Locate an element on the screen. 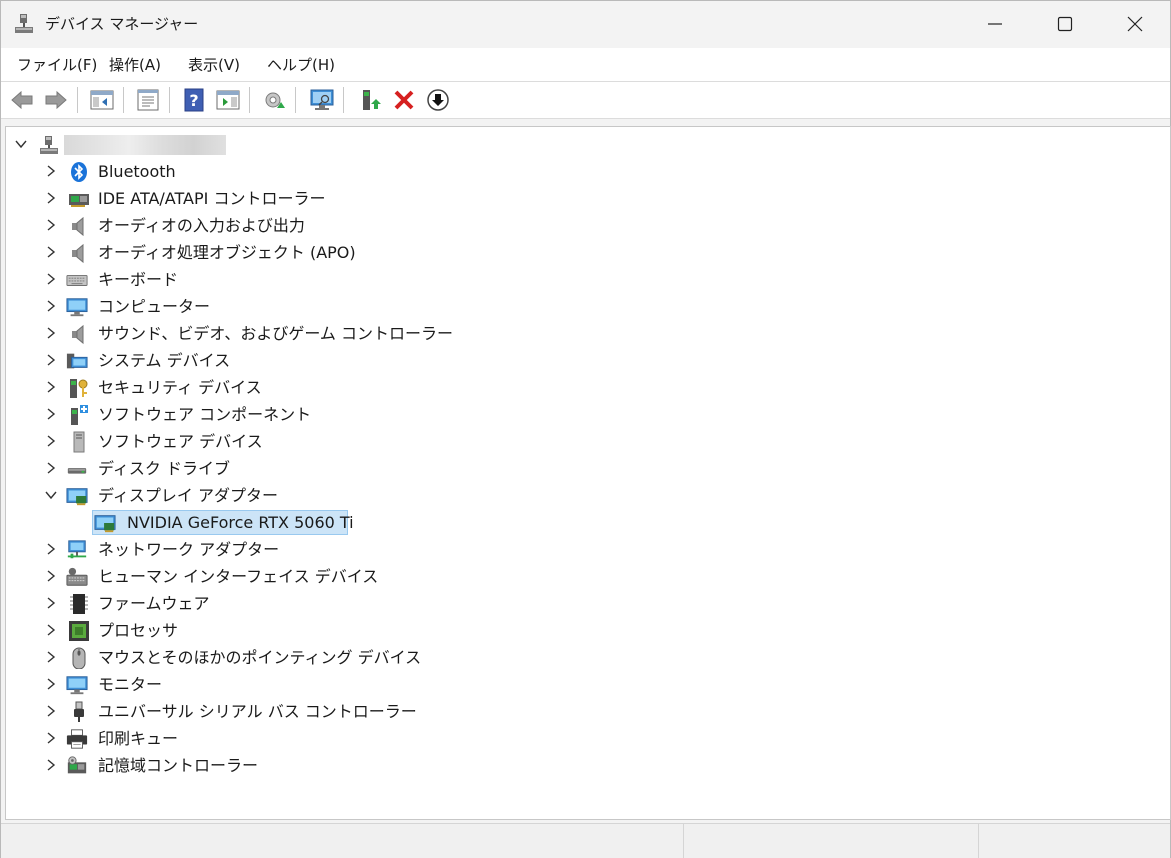  usb-icon is located at coordinates (79, 711).